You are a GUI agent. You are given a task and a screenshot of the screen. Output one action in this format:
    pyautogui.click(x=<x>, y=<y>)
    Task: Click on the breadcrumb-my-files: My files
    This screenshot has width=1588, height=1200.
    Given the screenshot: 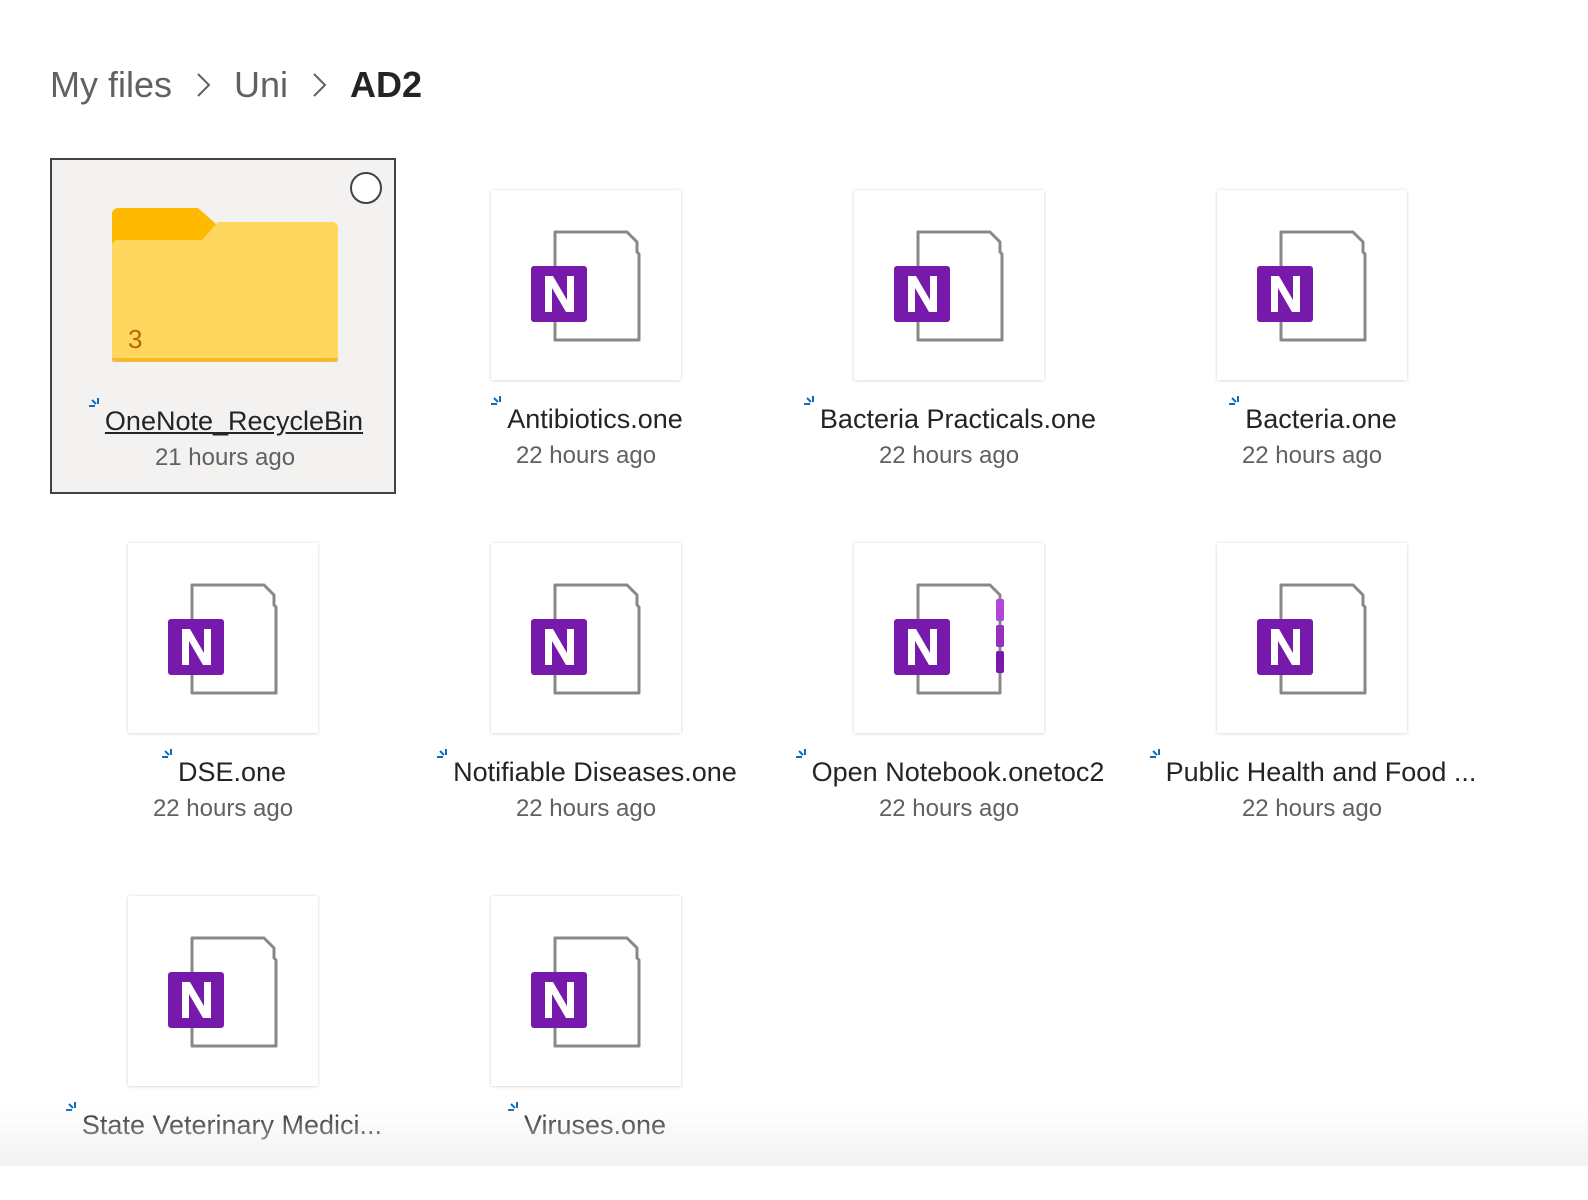 What is the action you would take?
    pyautogui.click(x=111, y=85)
    